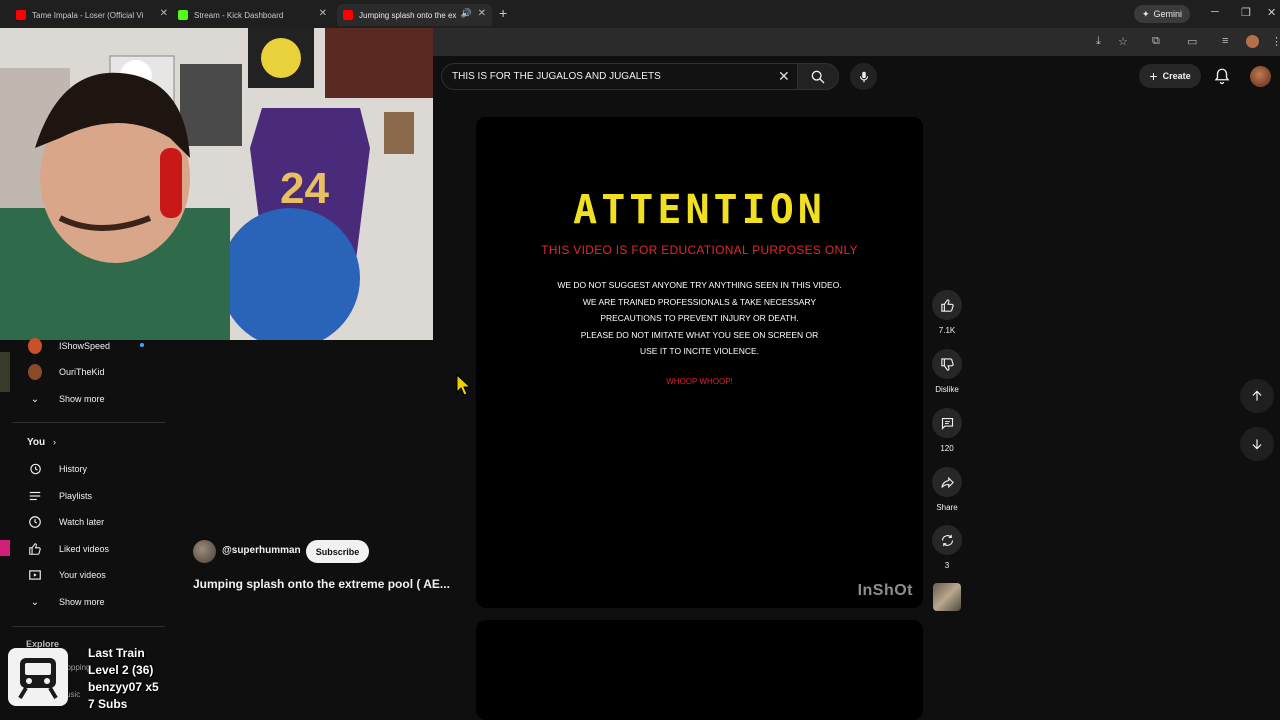 The height and width of the screenshot is (720, 1280). What do you see at coordinates (1246, 12) in the screenshot?
I see `restore-icon: ❐` at bounding box center [1246, 12].